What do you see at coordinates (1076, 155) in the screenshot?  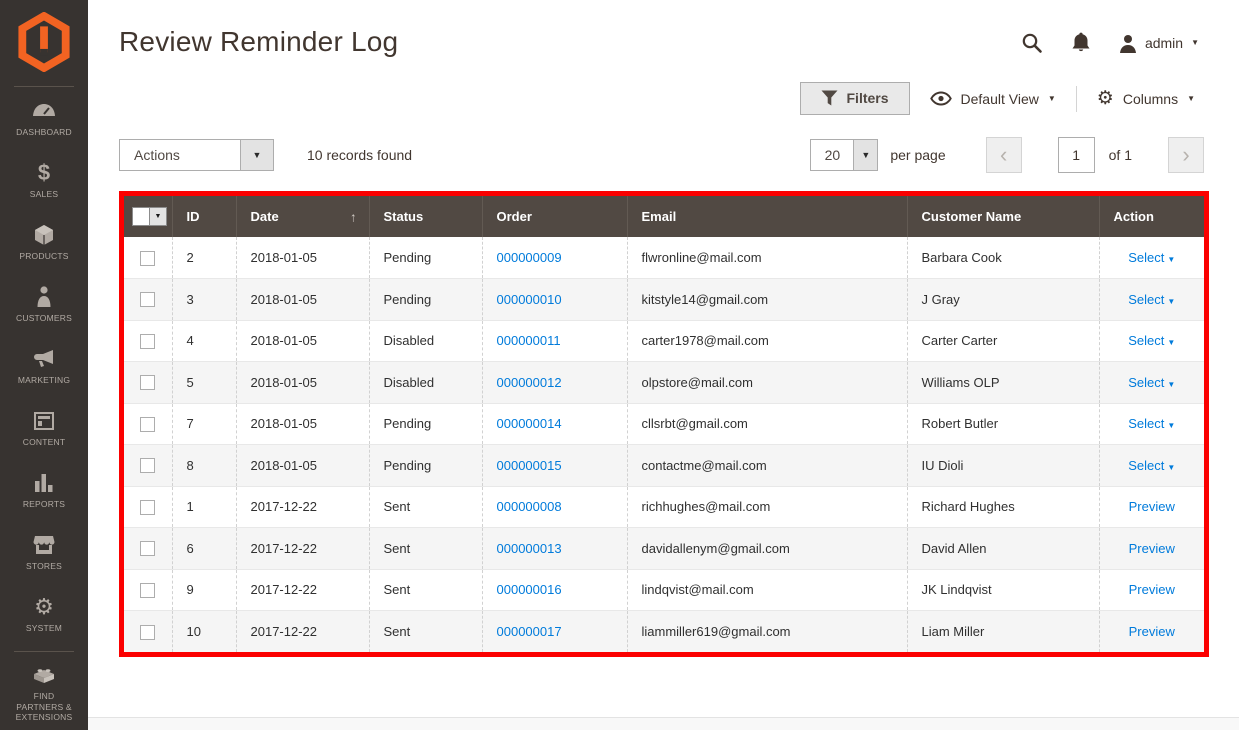 I see `current-page-input` at bounding box center [1076, 155].